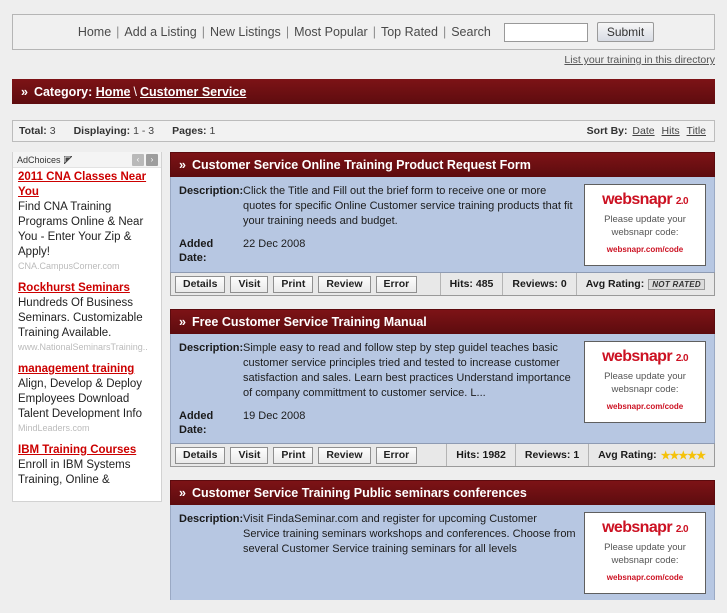 This screenshot has width=727, height=613. What do you see at coordinates (94, 32) in the screenshot?
I see `nav-link-home: Home` at bounding box center [94, 32].